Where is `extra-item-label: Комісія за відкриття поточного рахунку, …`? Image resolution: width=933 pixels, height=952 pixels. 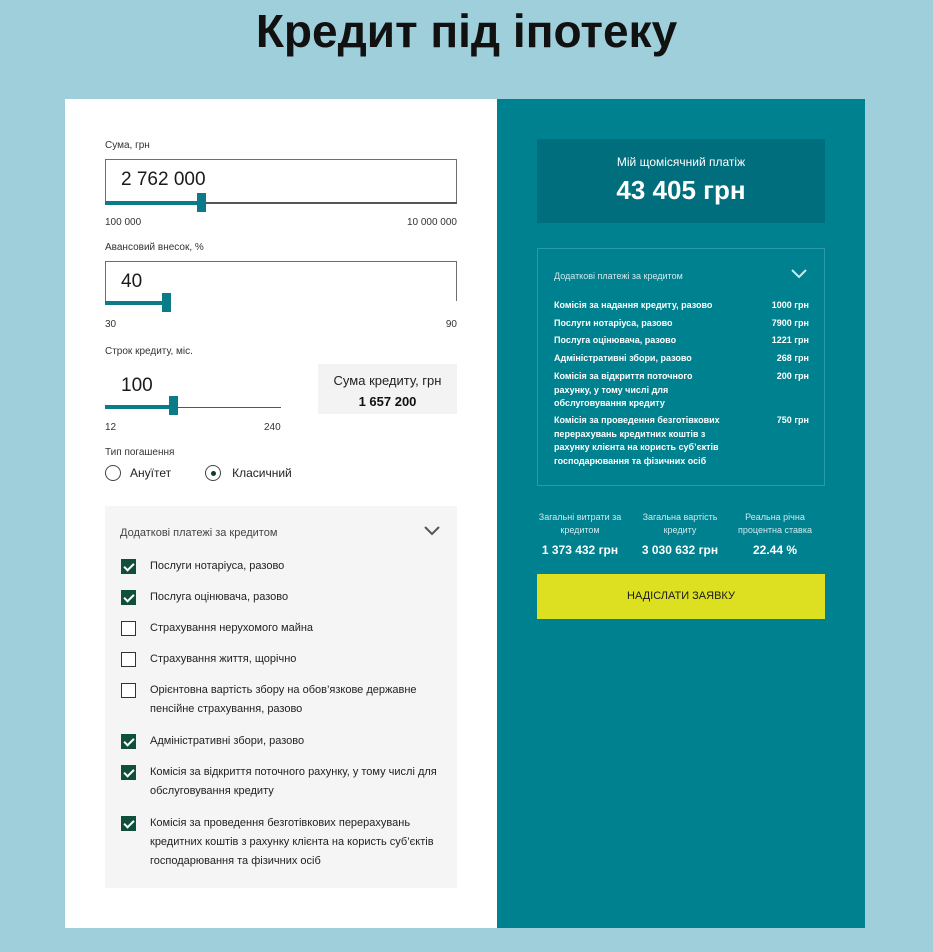
extra-item-label: Комісія за відкриття поточного рахунку, … is located at coordinates (293, 781).